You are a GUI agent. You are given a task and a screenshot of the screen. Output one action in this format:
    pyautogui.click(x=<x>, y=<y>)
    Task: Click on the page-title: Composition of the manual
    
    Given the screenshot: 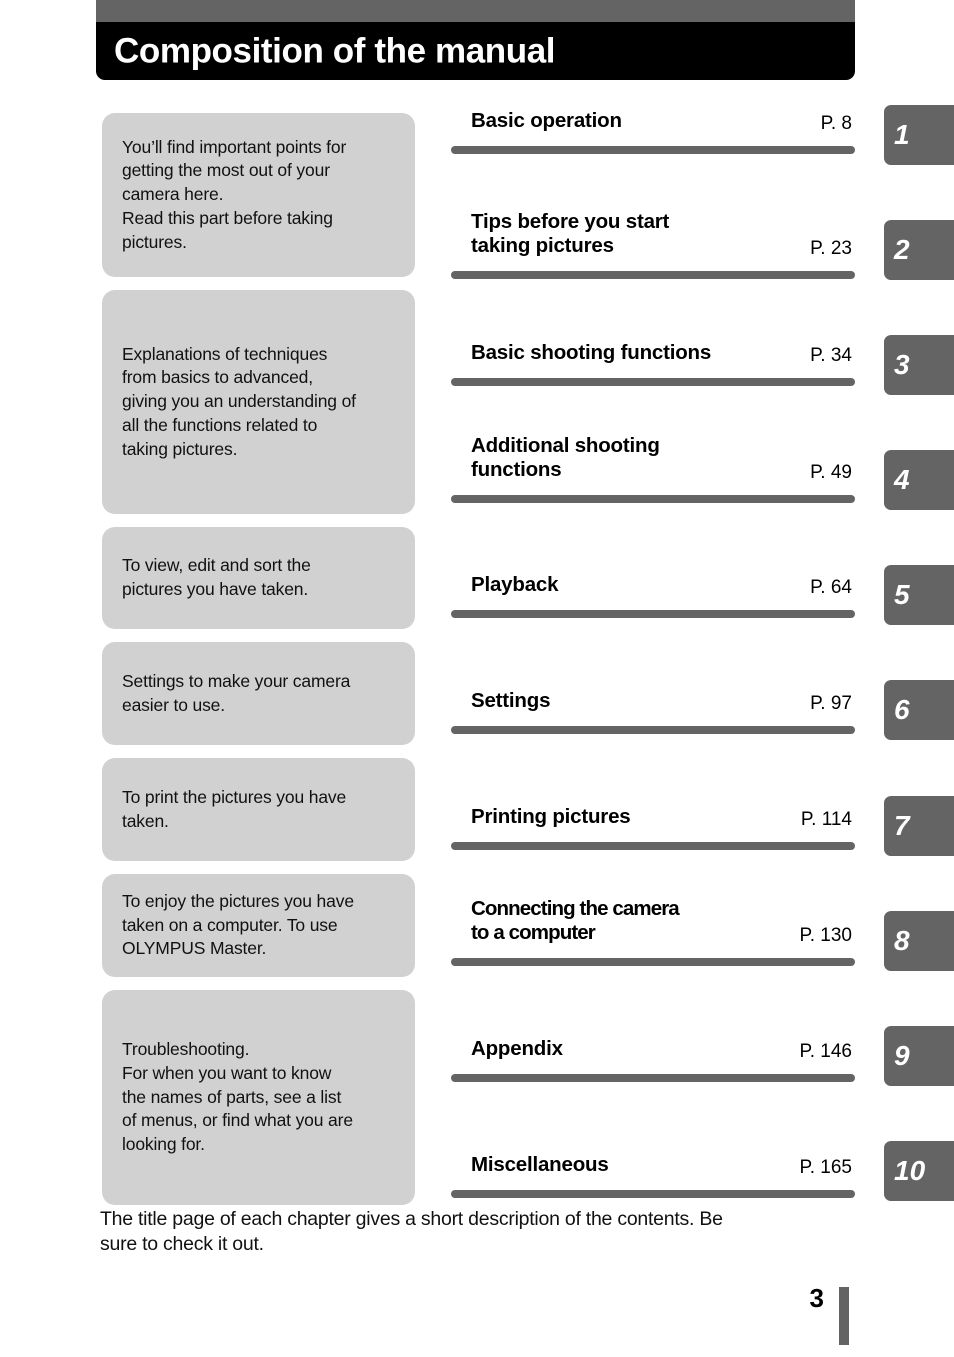 What is the action you would take?
    pyautogui.click(x=335, y=51)
    